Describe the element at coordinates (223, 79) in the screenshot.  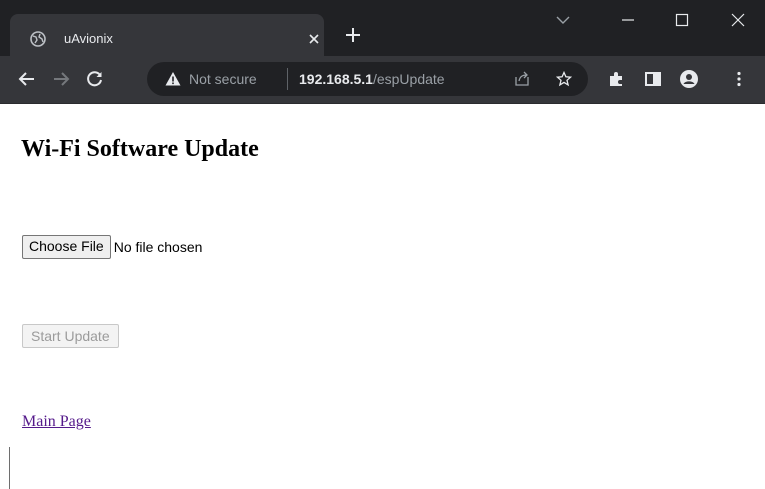
I see `security-status: Not secure` at that location.